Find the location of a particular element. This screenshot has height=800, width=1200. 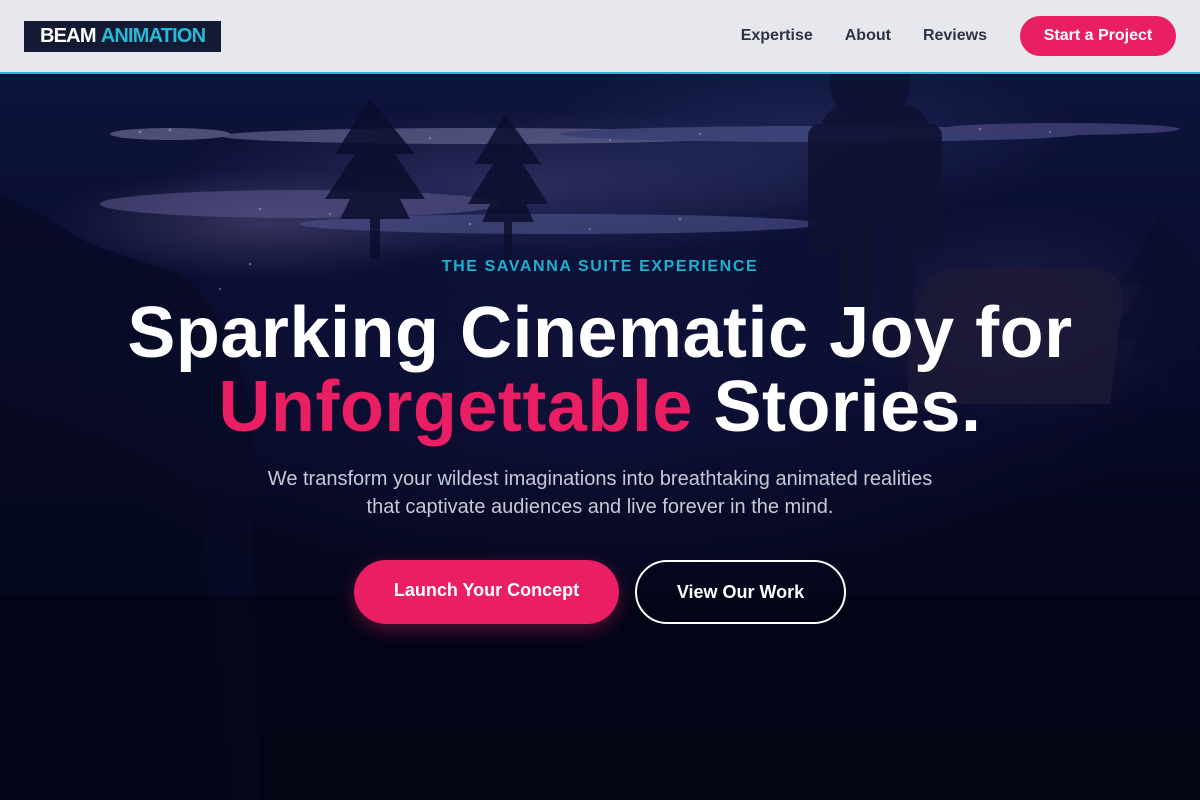

main-nav: Expertise About Reviews Start a Project is located at coordinates (942, 36).